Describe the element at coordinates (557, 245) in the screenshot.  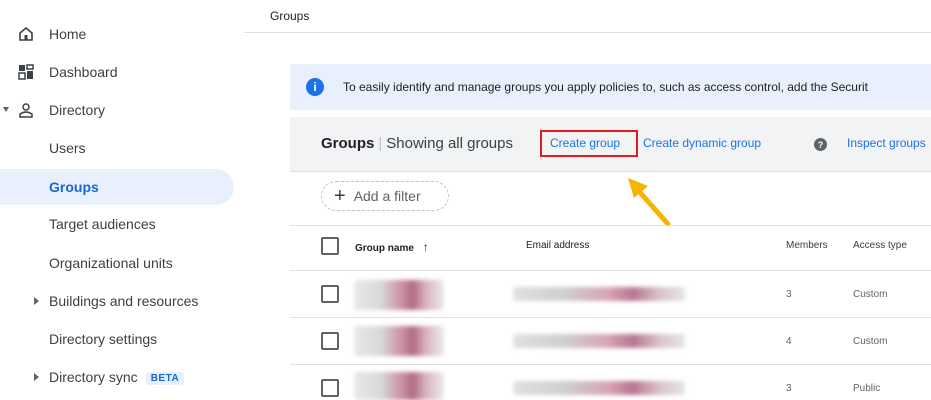
I see `column-header-email: Email address` at that location.